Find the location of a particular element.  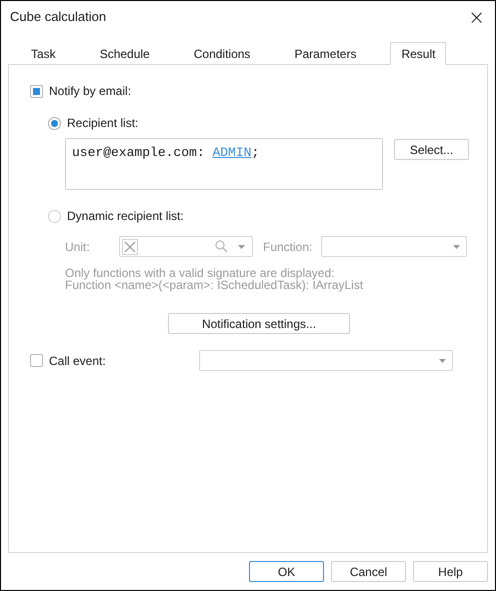

tab: Conditions is located at coordinates (222, 54).